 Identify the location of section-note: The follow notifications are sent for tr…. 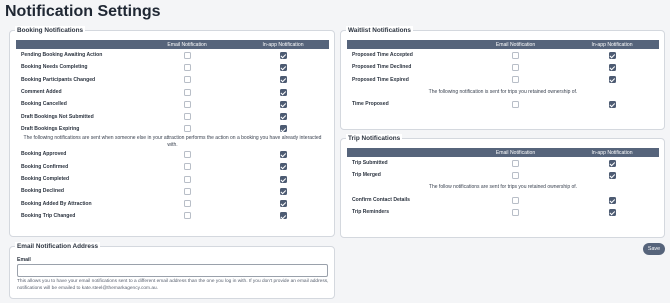
(503, 187).